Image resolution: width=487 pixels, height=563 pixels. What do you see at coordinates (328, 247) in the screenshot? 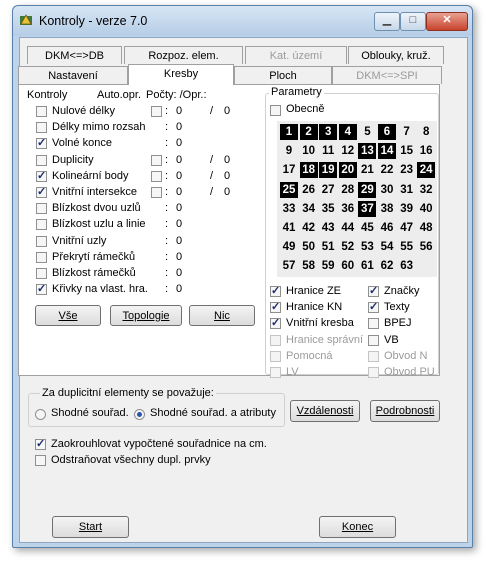
I see `layer-cell: 51` at bounding box center [328, 247].